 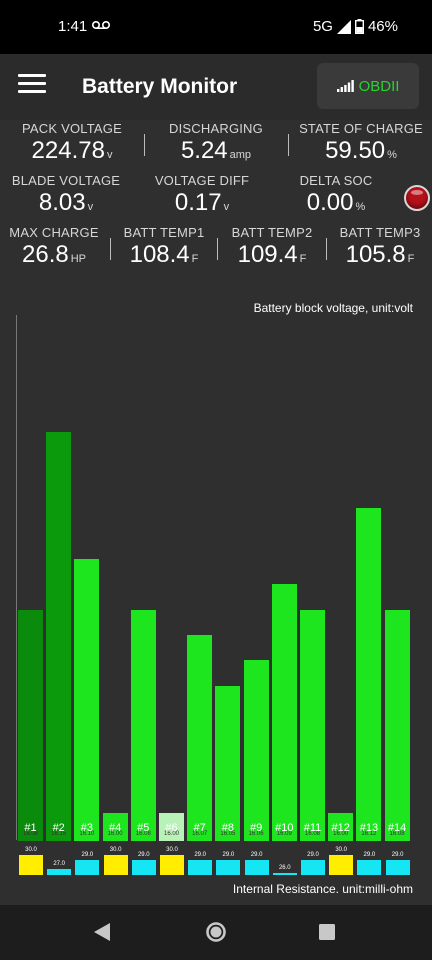 What do you see at coordinates (284, 828) in the screenshot?
I see `cell-label: #10` at bounding box center [284, 828].